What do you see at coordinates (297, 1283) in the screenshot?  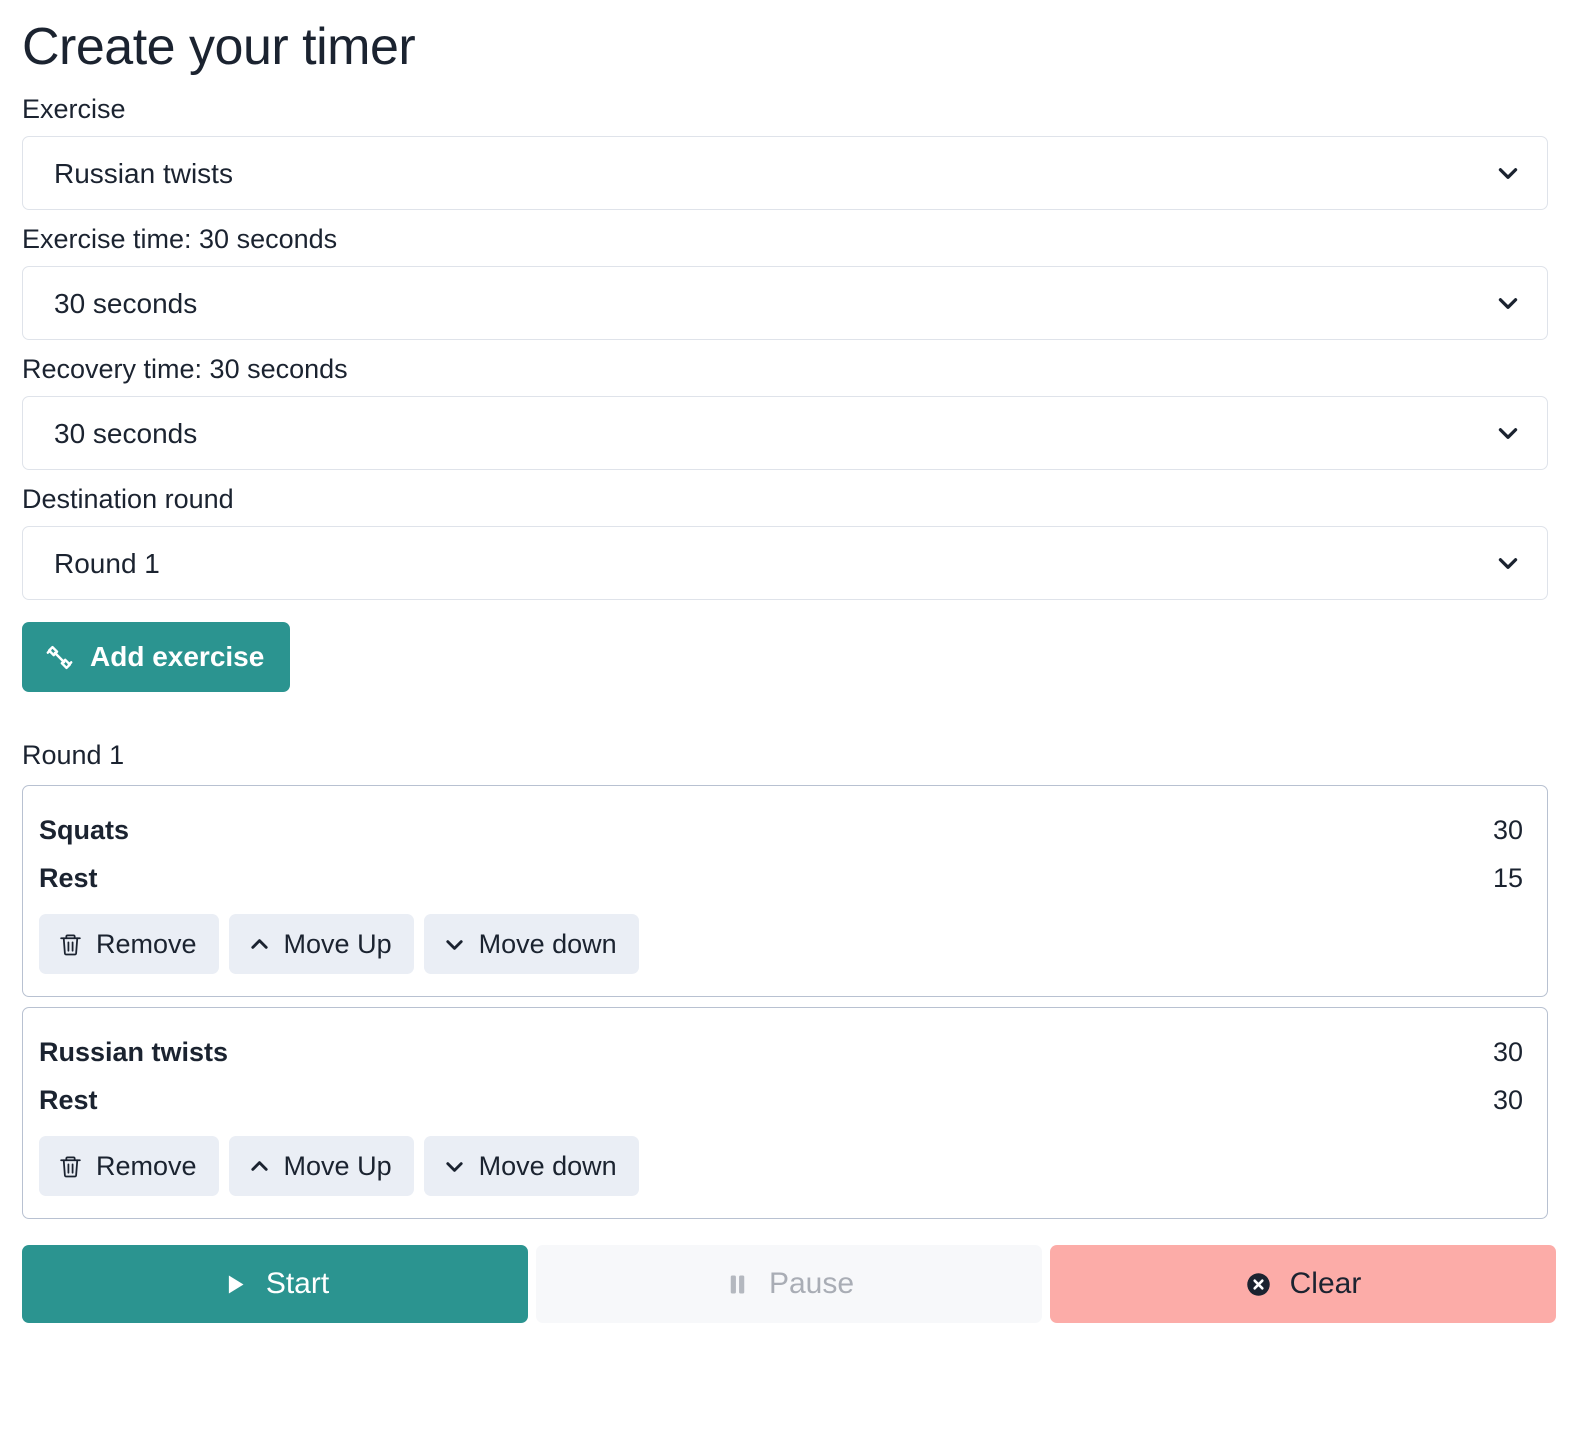 I see `start-label: Start` at bounding box center [297, 1283].